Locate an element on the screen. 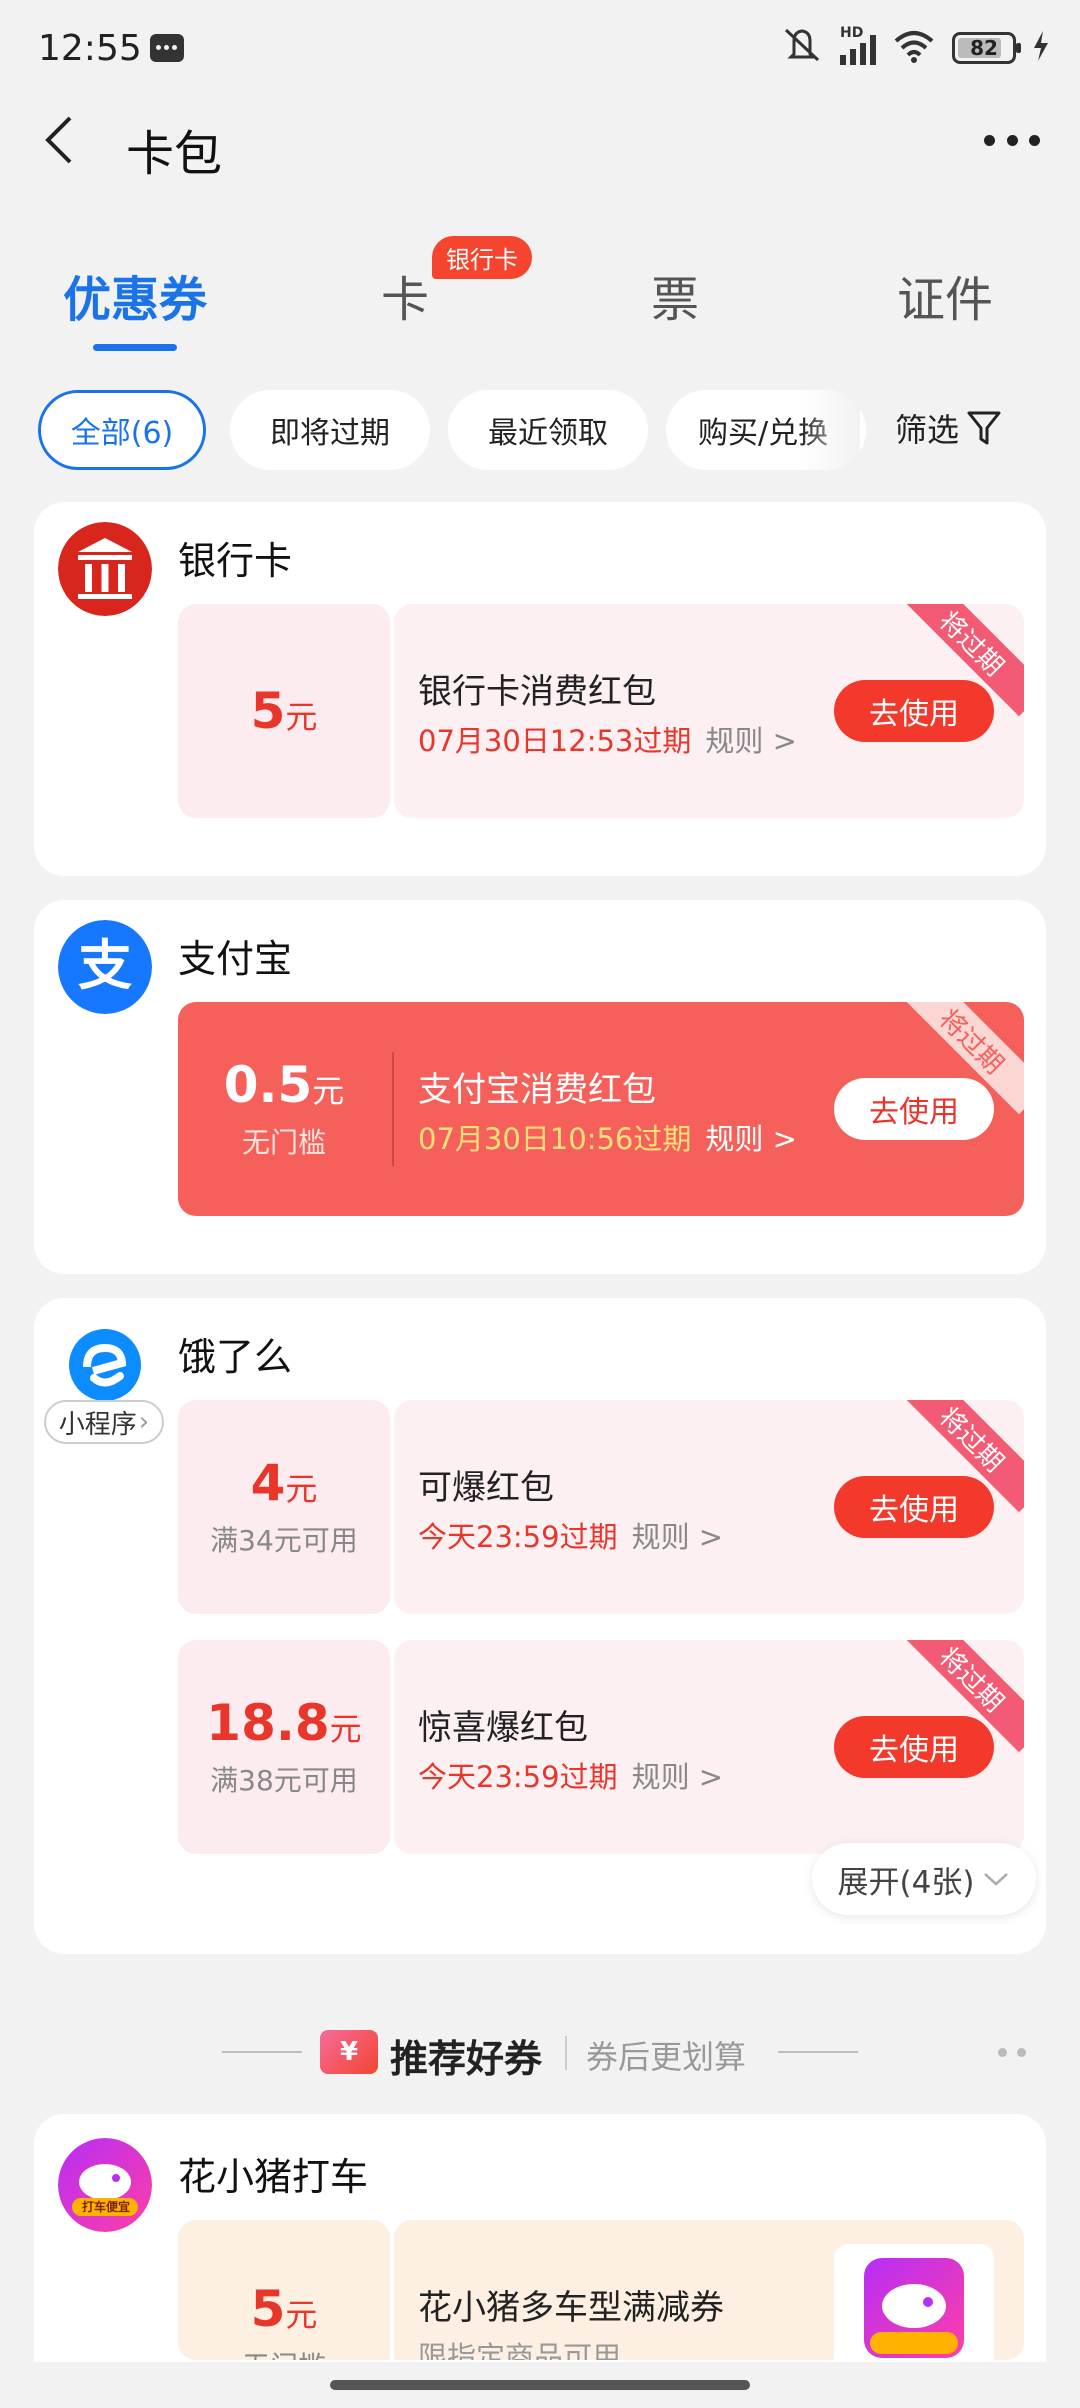 This screenshot has height=2408, width=1080. coupon-value: 18.8元 满38元可用 is located at coordinates (284, 1747).